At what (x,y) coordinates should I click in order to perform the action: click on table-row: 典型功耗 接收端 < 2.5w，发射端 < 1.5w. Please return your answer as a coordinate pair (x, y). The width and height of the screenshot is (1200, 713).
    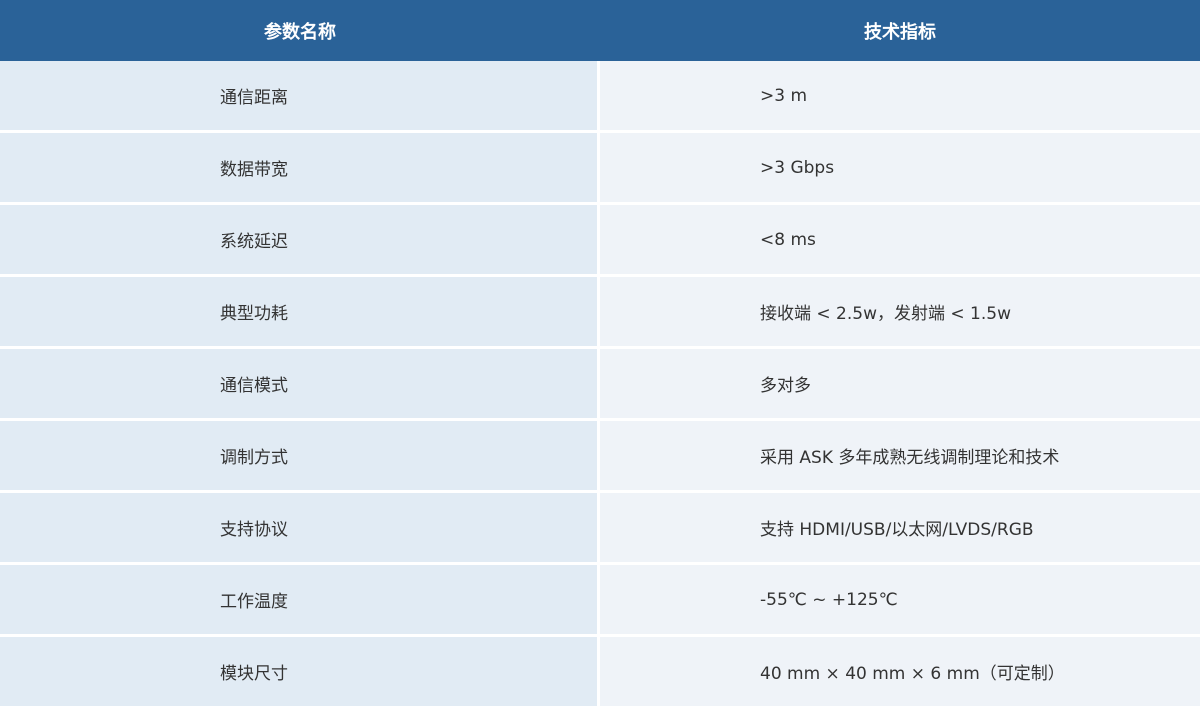
    Looking at the image, I should click on (600, 313).